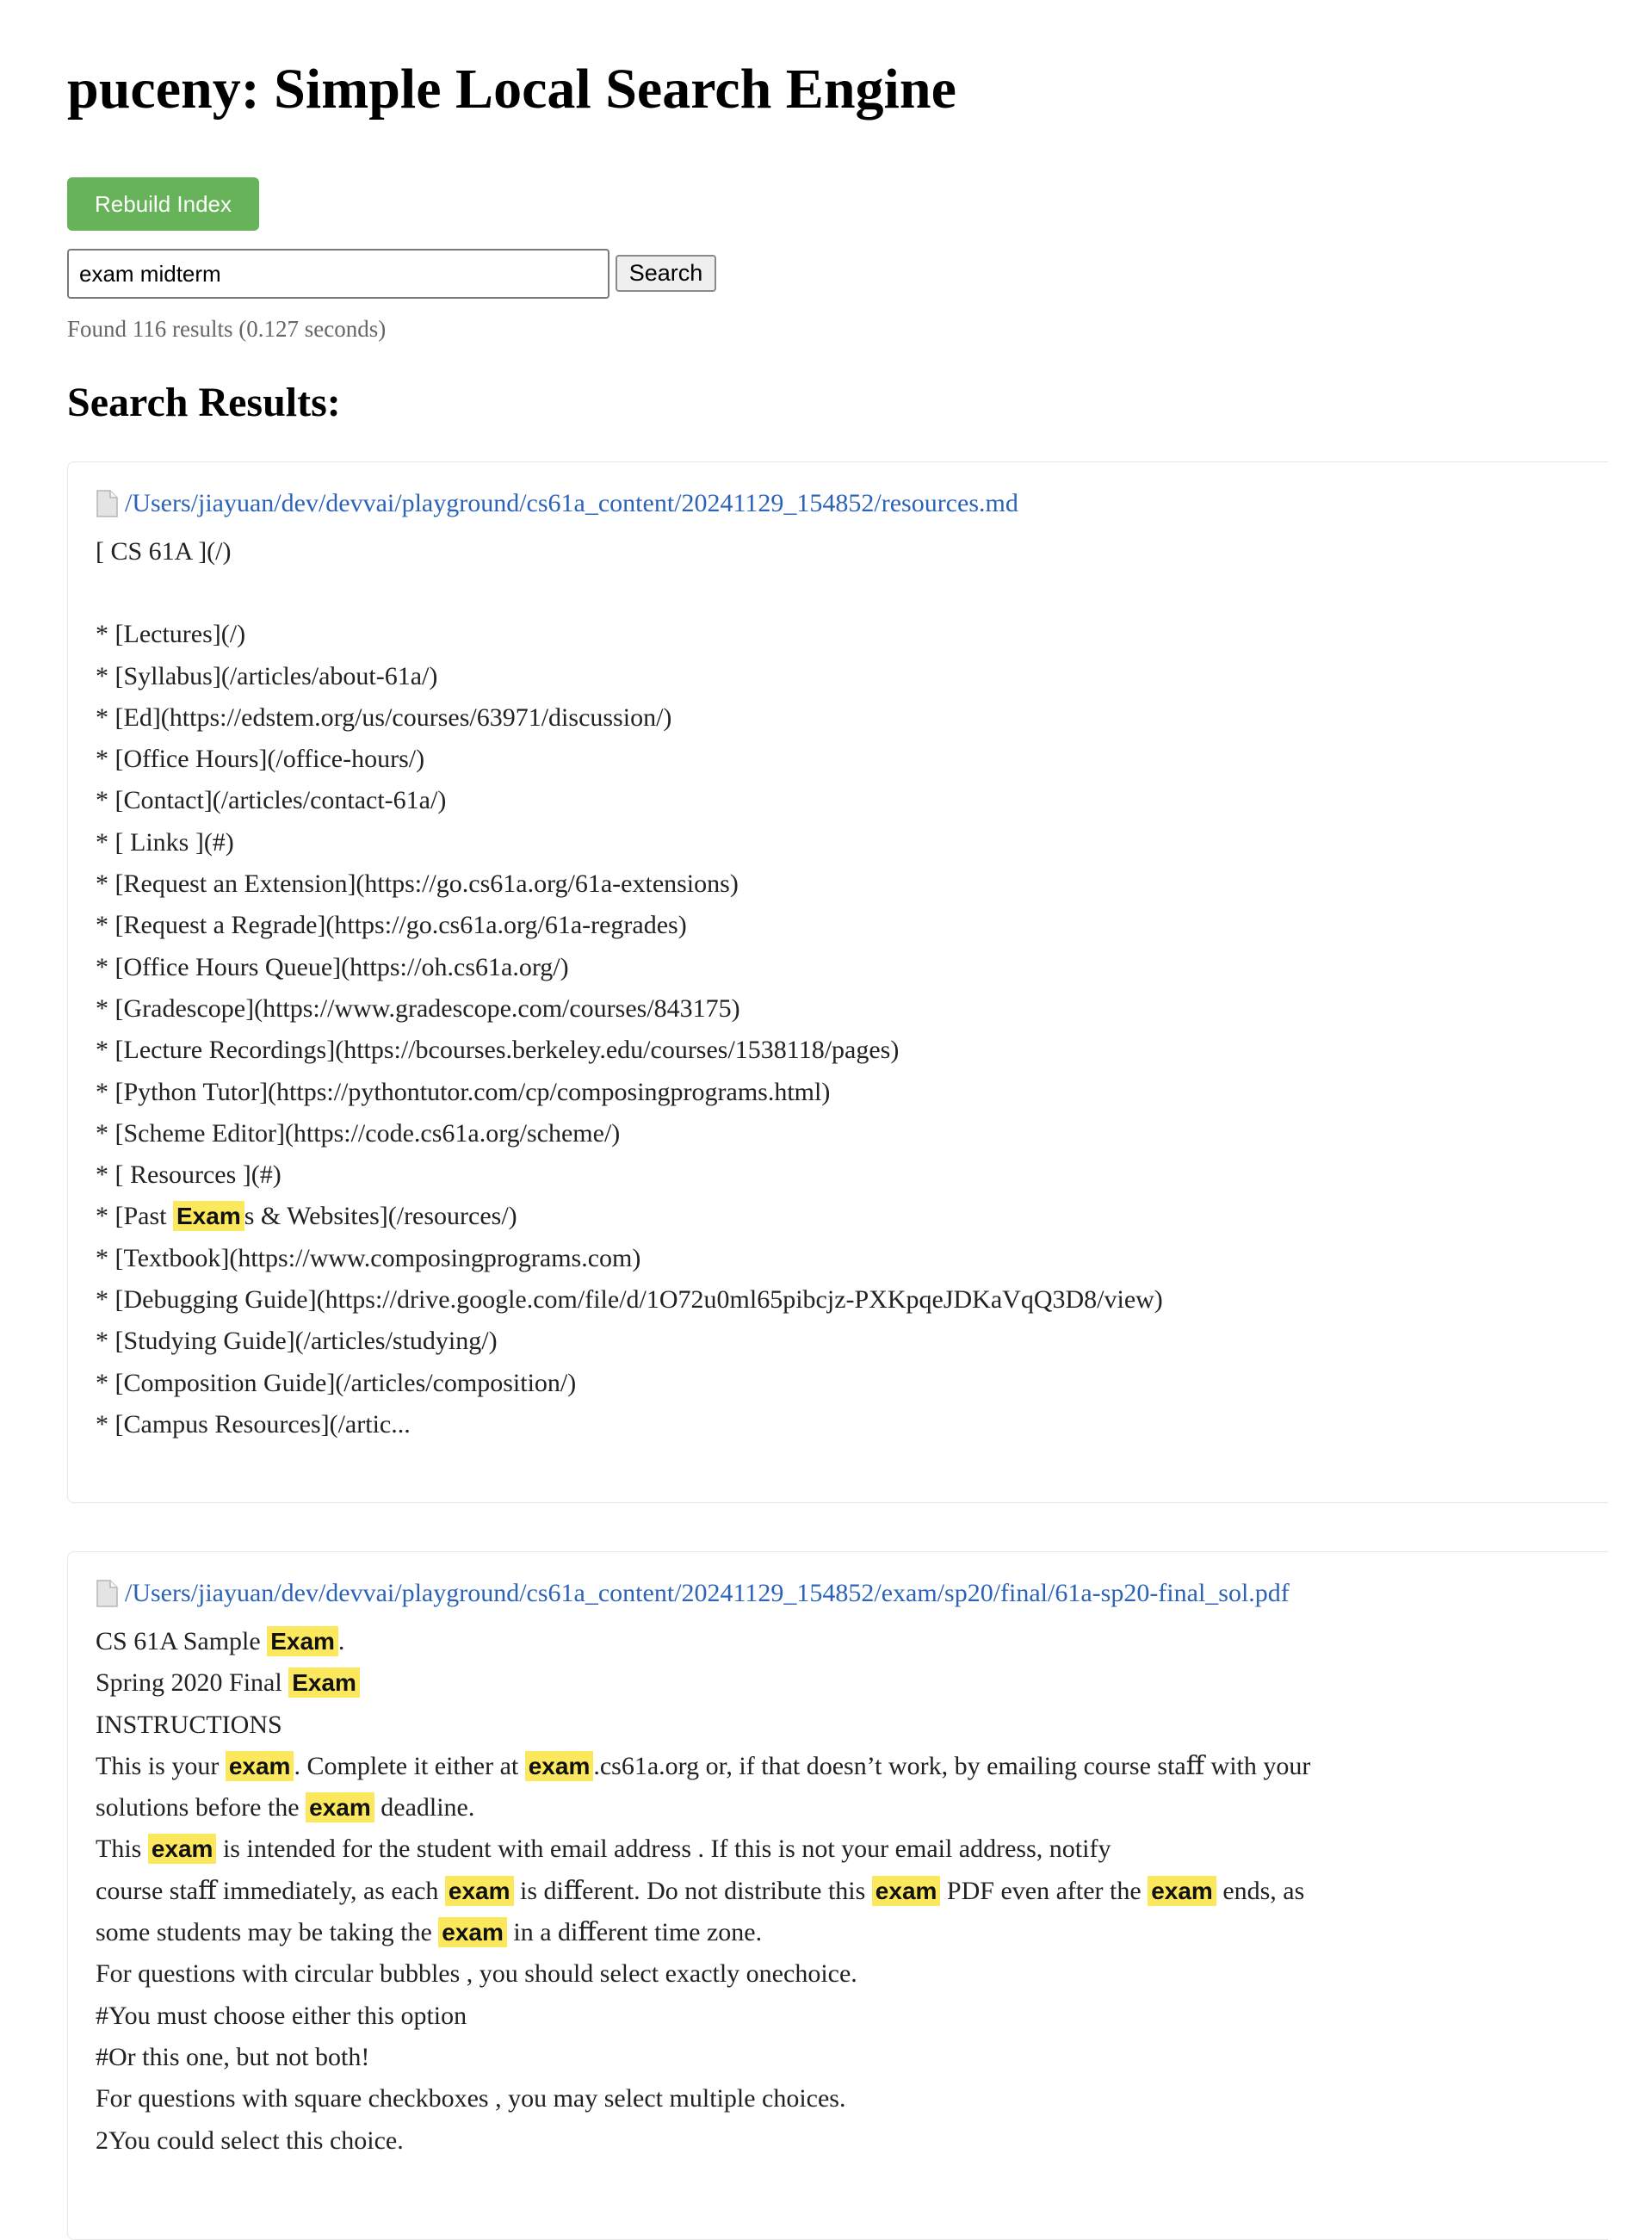 This screenshot has width=1652, height=2240. I want to click on snippet-text: PDF even after the, so click(1044, 1890).